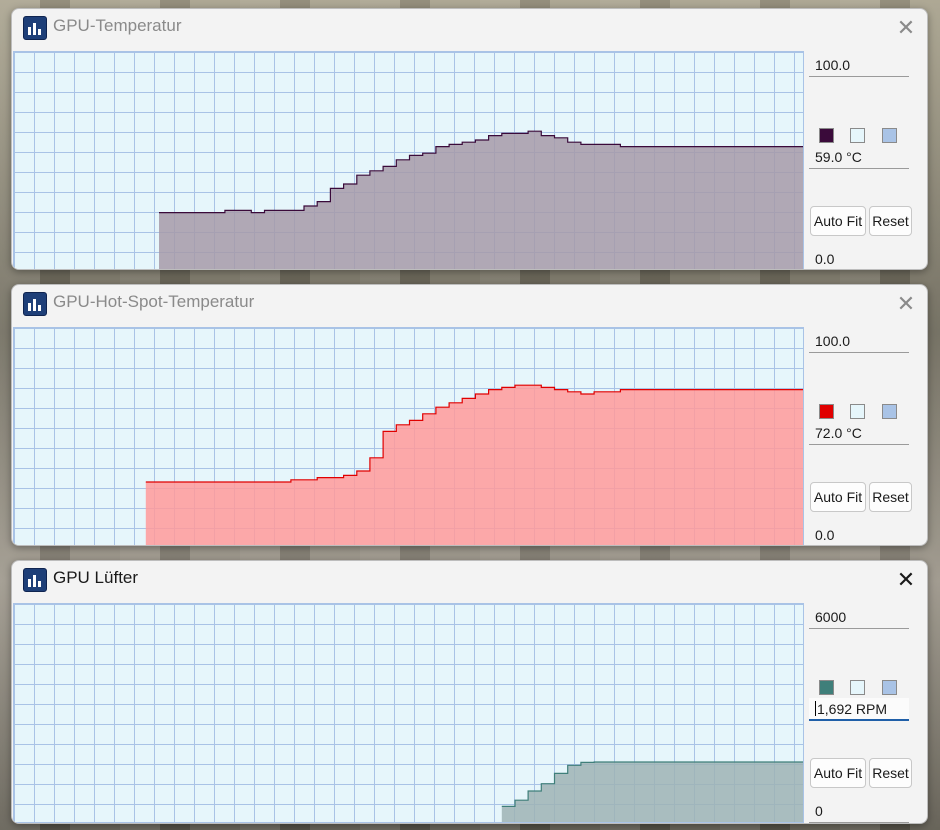  What do you see at coordinates (859, 811) in the screenshot?
I see `min-value-field: 0` at bounding box center [859, 811].